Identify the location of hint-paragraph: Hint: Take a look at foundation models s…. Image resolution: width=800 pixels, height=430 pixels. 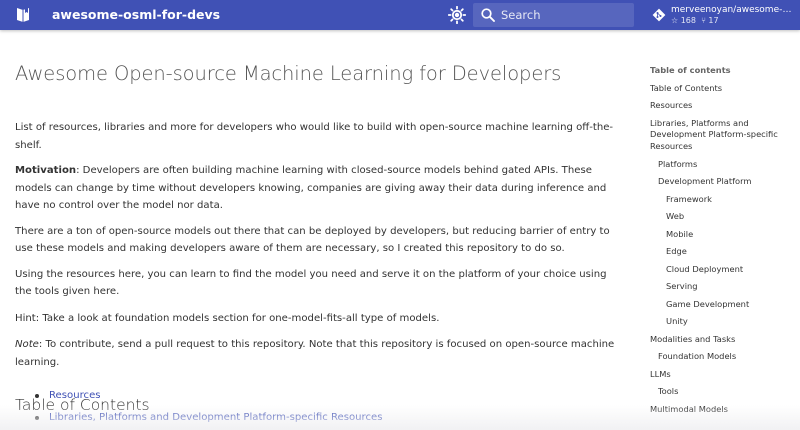
(227, 318).